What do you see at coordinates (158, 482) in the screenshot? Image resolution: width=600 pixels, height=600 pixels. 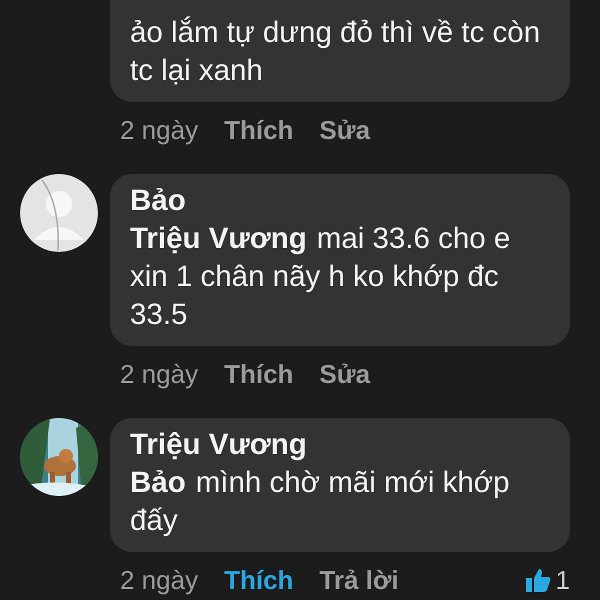 I see `mention-link: Bảo` at bounding box center [158, 482].